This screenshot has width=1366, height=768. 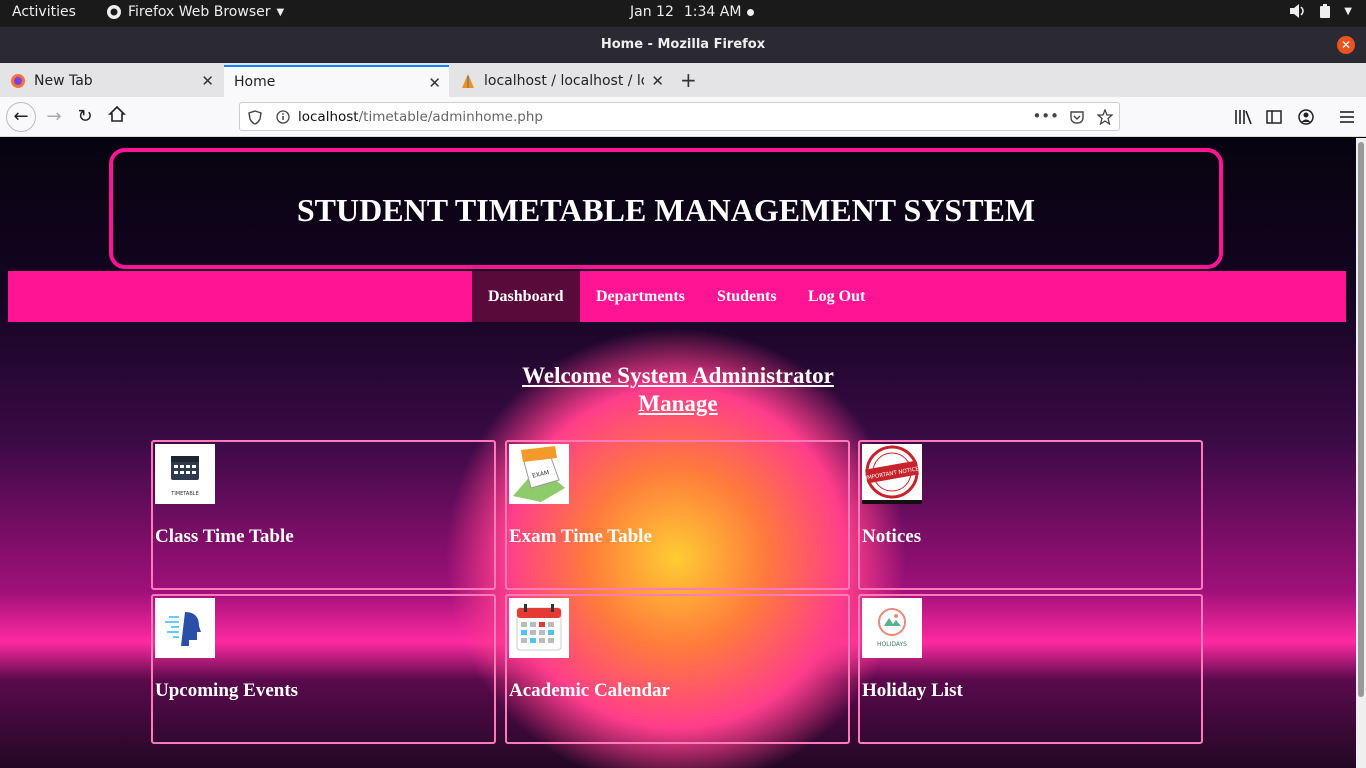 I want to click on account-icon, so click(x=1306, y=117).